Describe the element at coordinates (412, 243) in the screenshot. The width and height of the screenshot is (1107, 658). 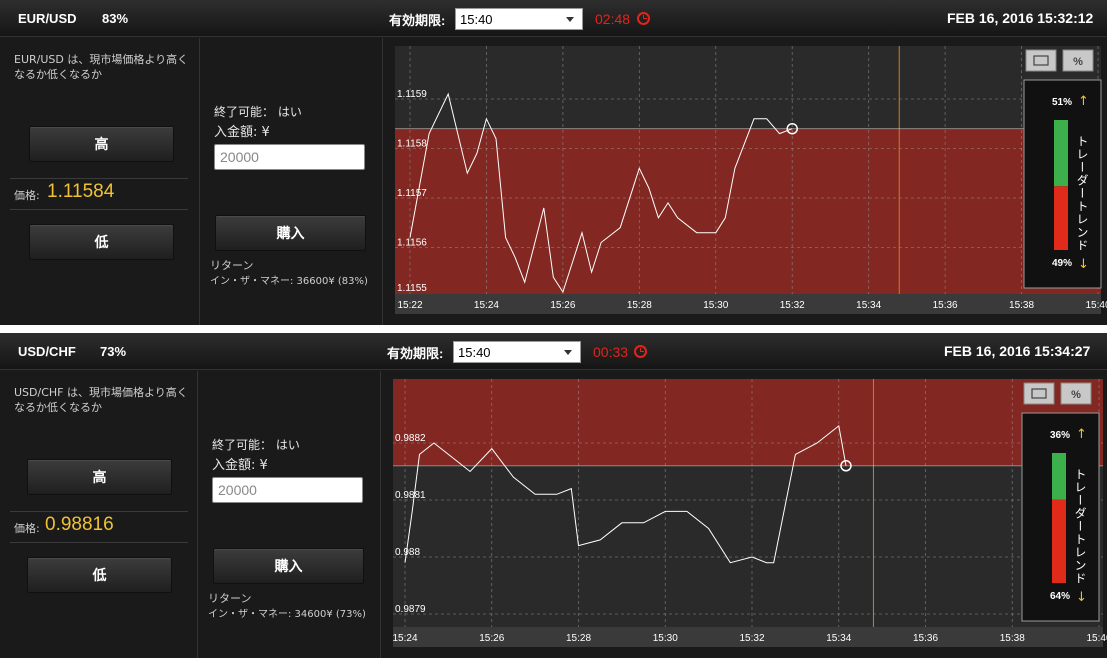
I see `price-tick-label: 1.1156` at that location.